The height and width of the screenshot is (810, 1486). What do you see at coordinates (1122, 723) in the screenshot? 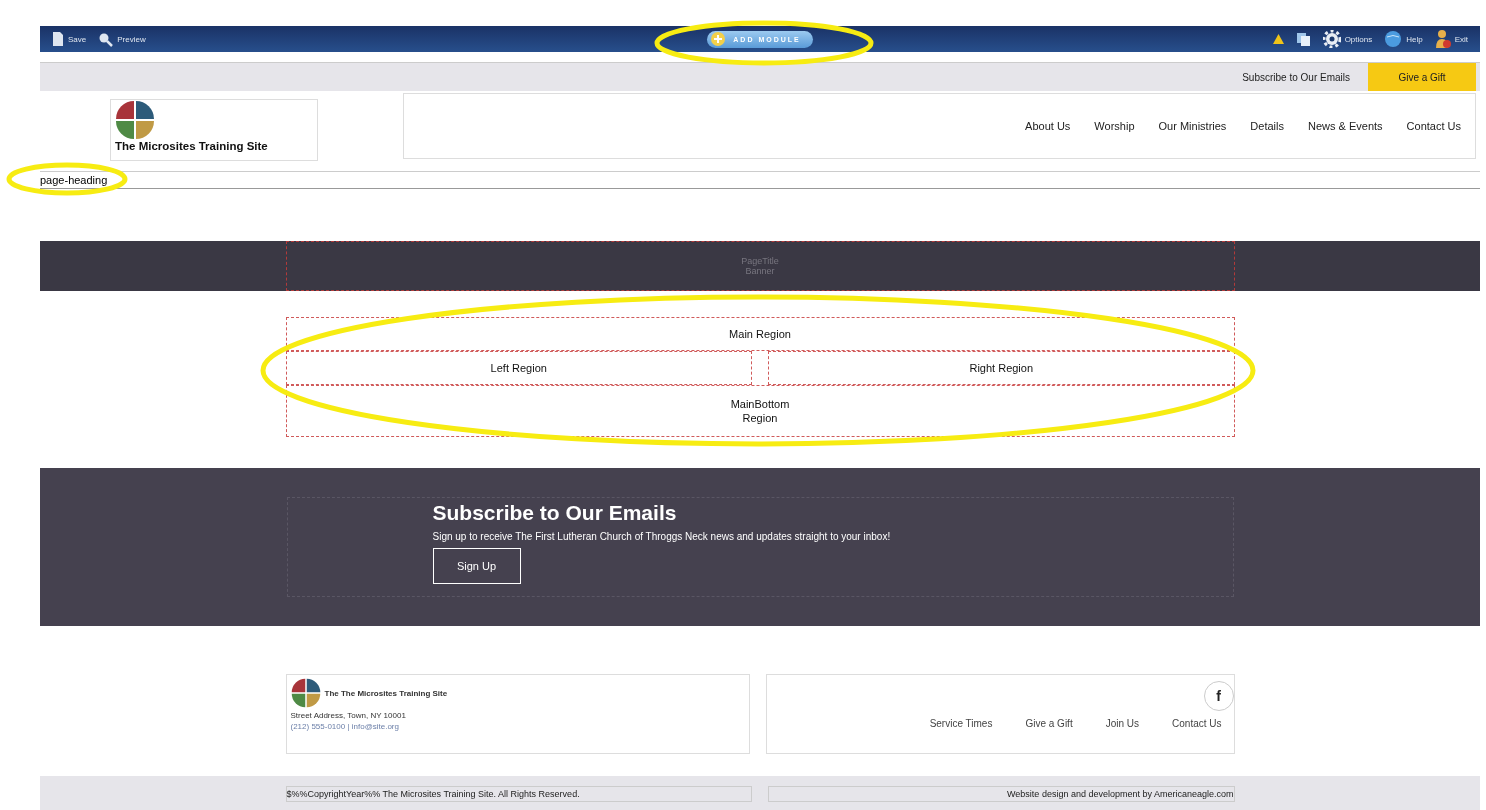
I see `footer-link: Join Us` at bounding box center [1122, 723].